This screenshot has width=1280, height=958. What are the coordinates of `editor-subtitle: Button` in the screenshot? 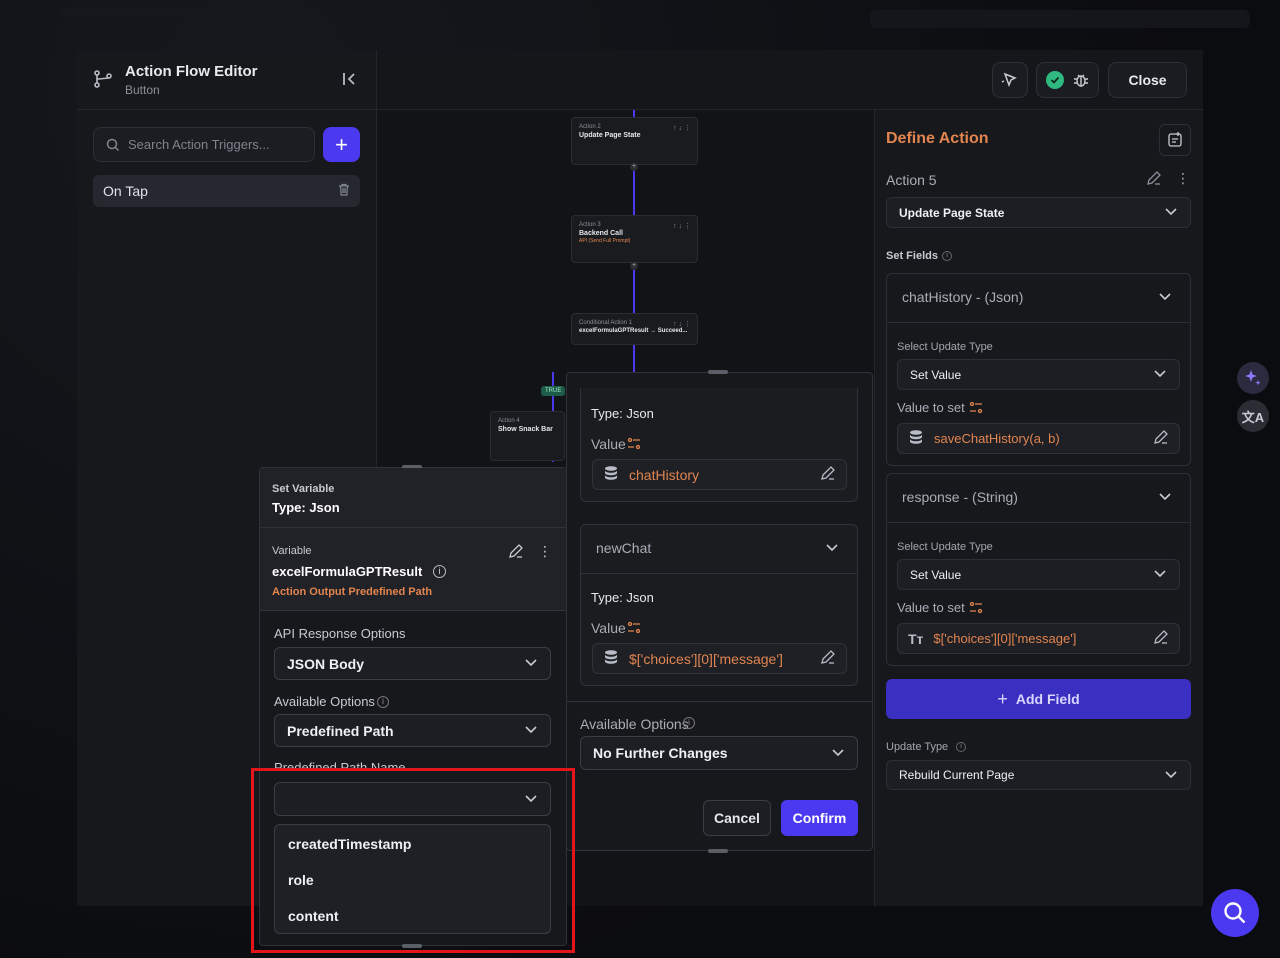 It's located at (142, 90).